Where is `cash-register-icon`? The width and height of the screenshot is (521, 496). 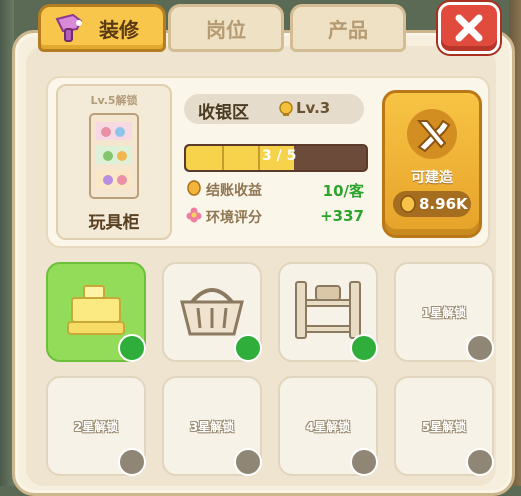
cash-register-icon is located at coordinates (96, 310).